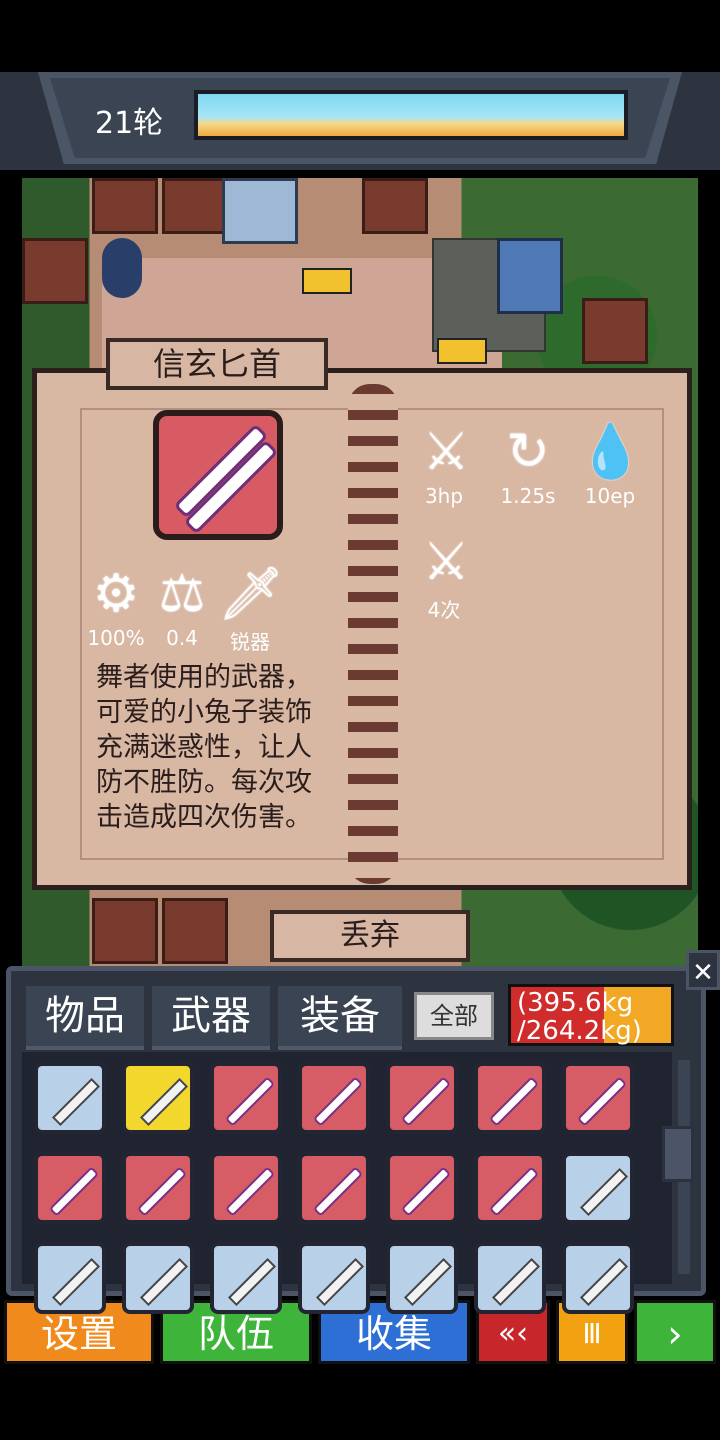 The height and width of the screenshot is (1440, 720). I want to click on cooldown-icon: ↻, so click(528, 452).